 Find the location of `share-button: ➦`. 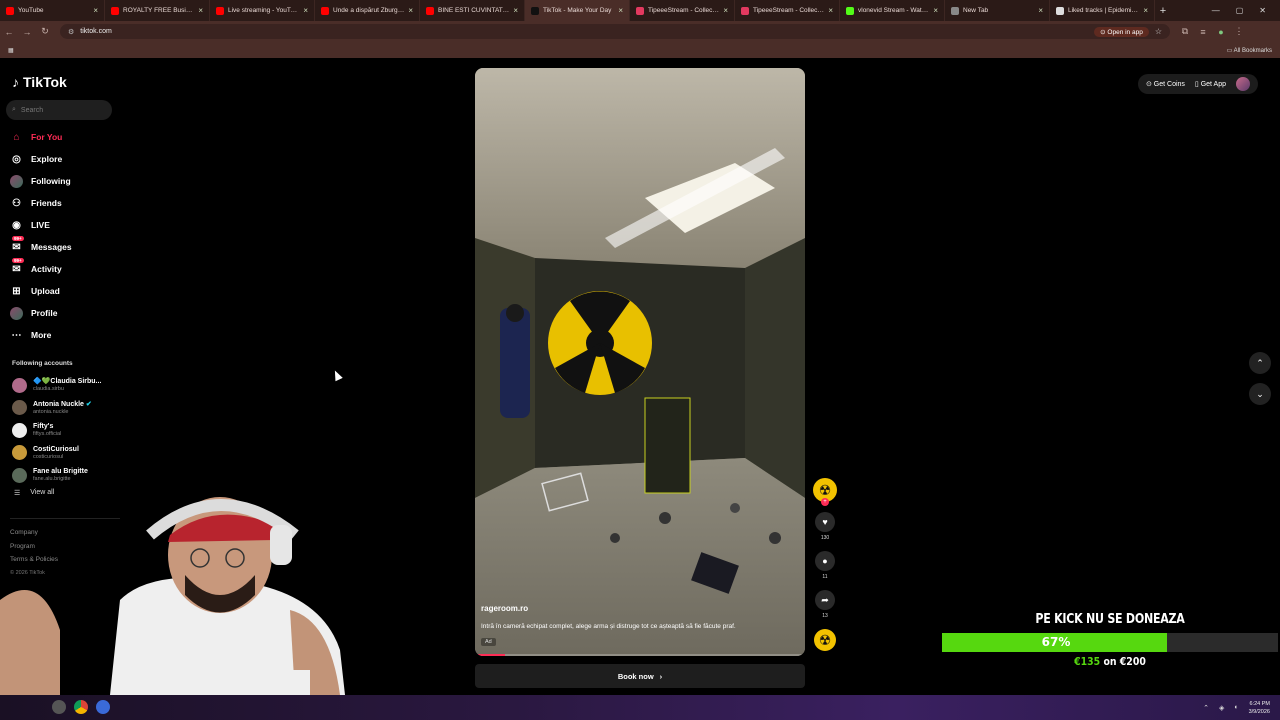

share-button: ➦ is located at coordinates (825, 600).